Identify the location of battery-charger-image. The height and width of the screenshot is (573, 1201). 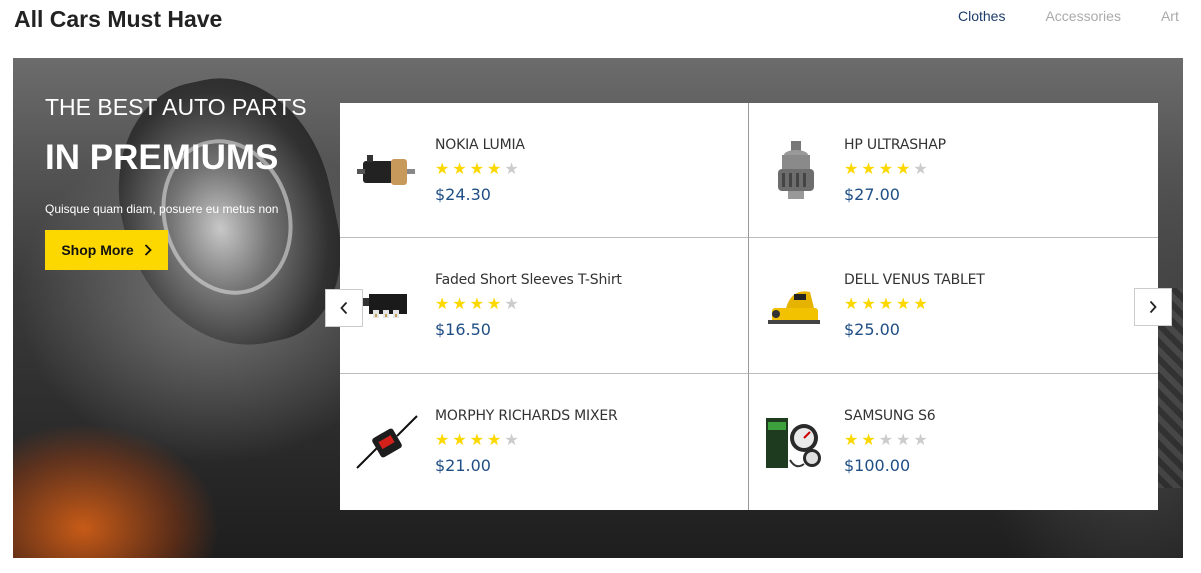
(387, 442).